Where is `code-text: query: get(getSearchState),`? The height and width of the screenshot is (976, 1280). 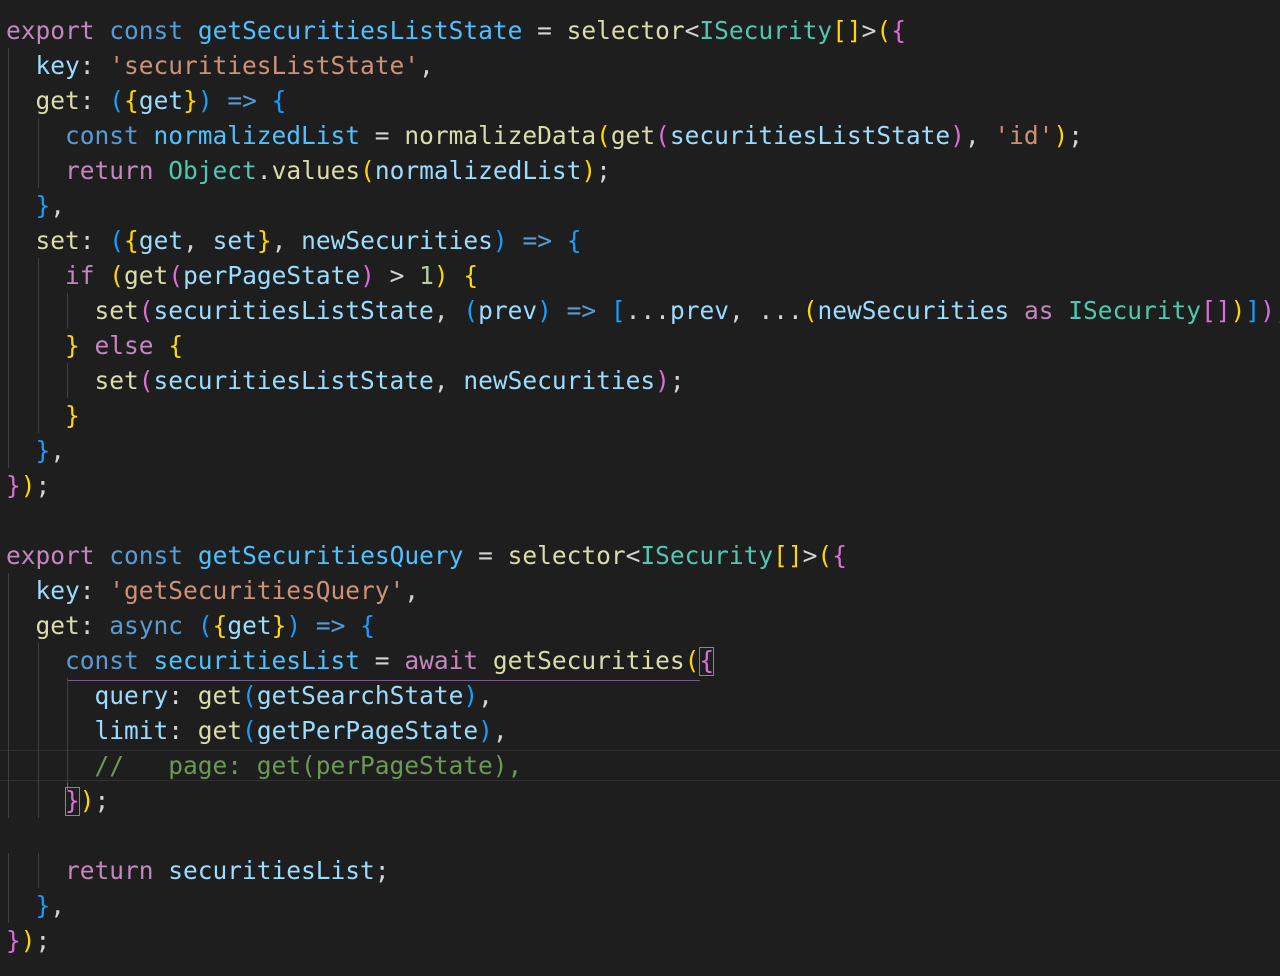
code-text: query: get(getSearchState), is located at coordinates (294, 695).